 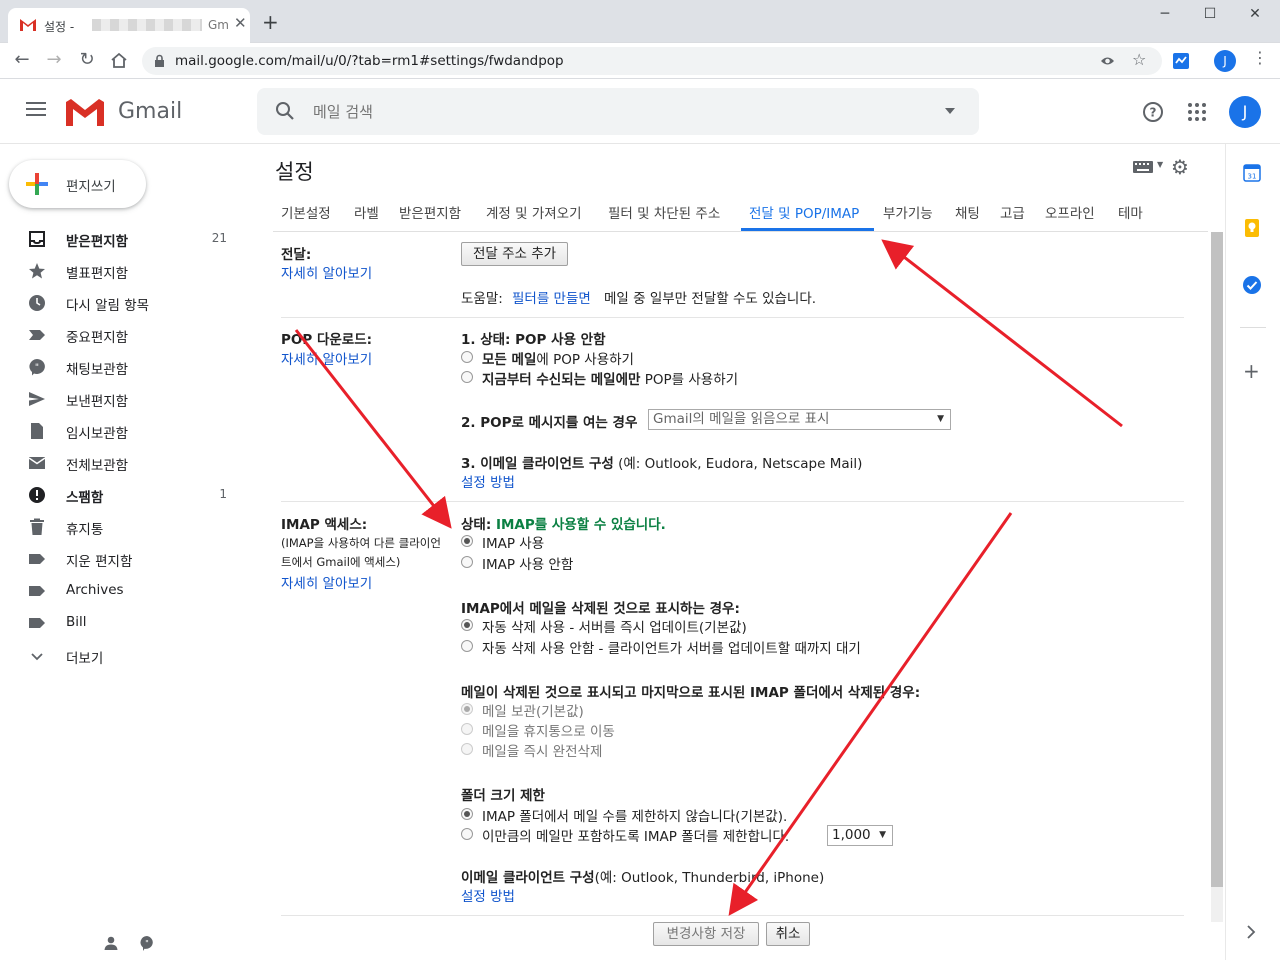 I want to click on settings-gear-icon: ⚙, so click(x=1180, y=167).